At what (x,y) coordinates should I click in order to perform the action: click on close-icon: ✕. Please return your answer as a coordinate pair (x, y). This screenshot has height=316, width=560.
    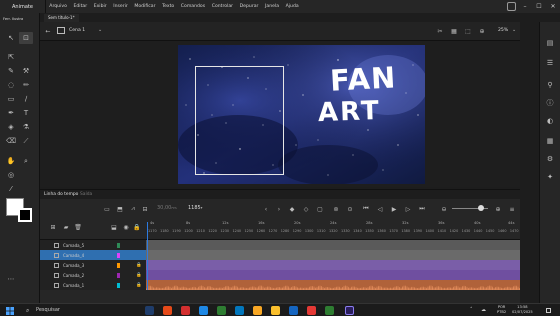
    Looking at the image, I should click on (553, 6).